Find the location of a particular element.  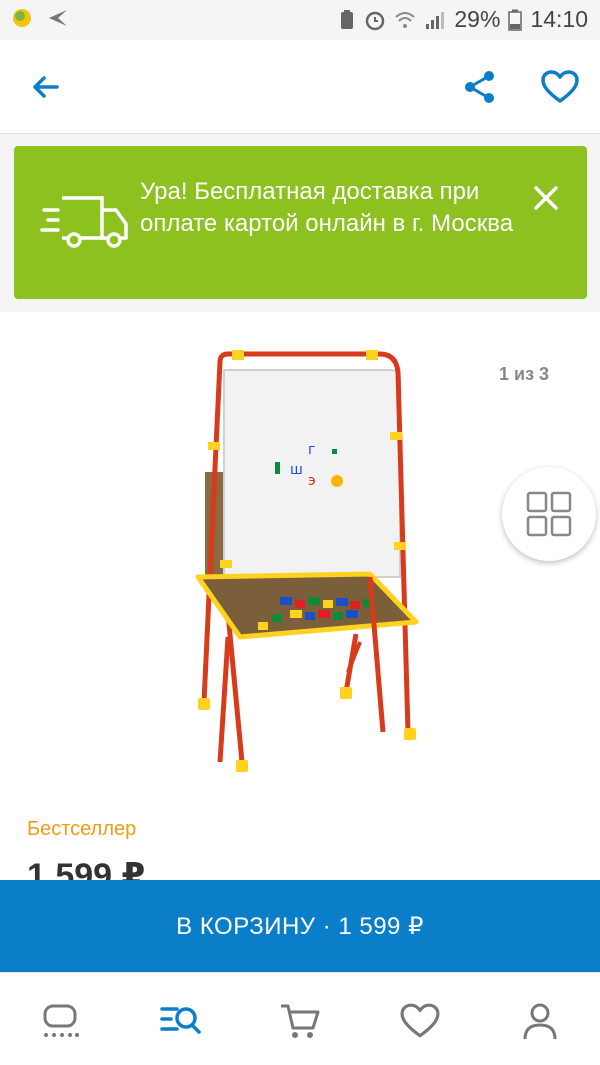

clock: 14:10 is located at coordinates (559, 19).